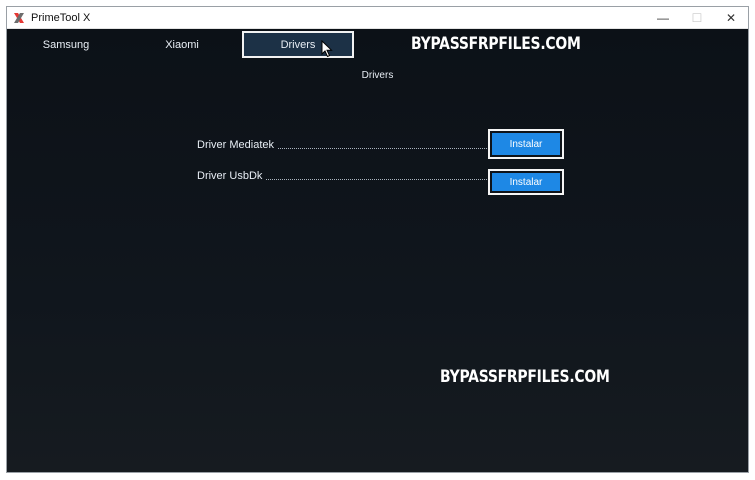 The width and height of the screenshot is (755, 480). I want to click on close-button: ✕, so click(731, 18).